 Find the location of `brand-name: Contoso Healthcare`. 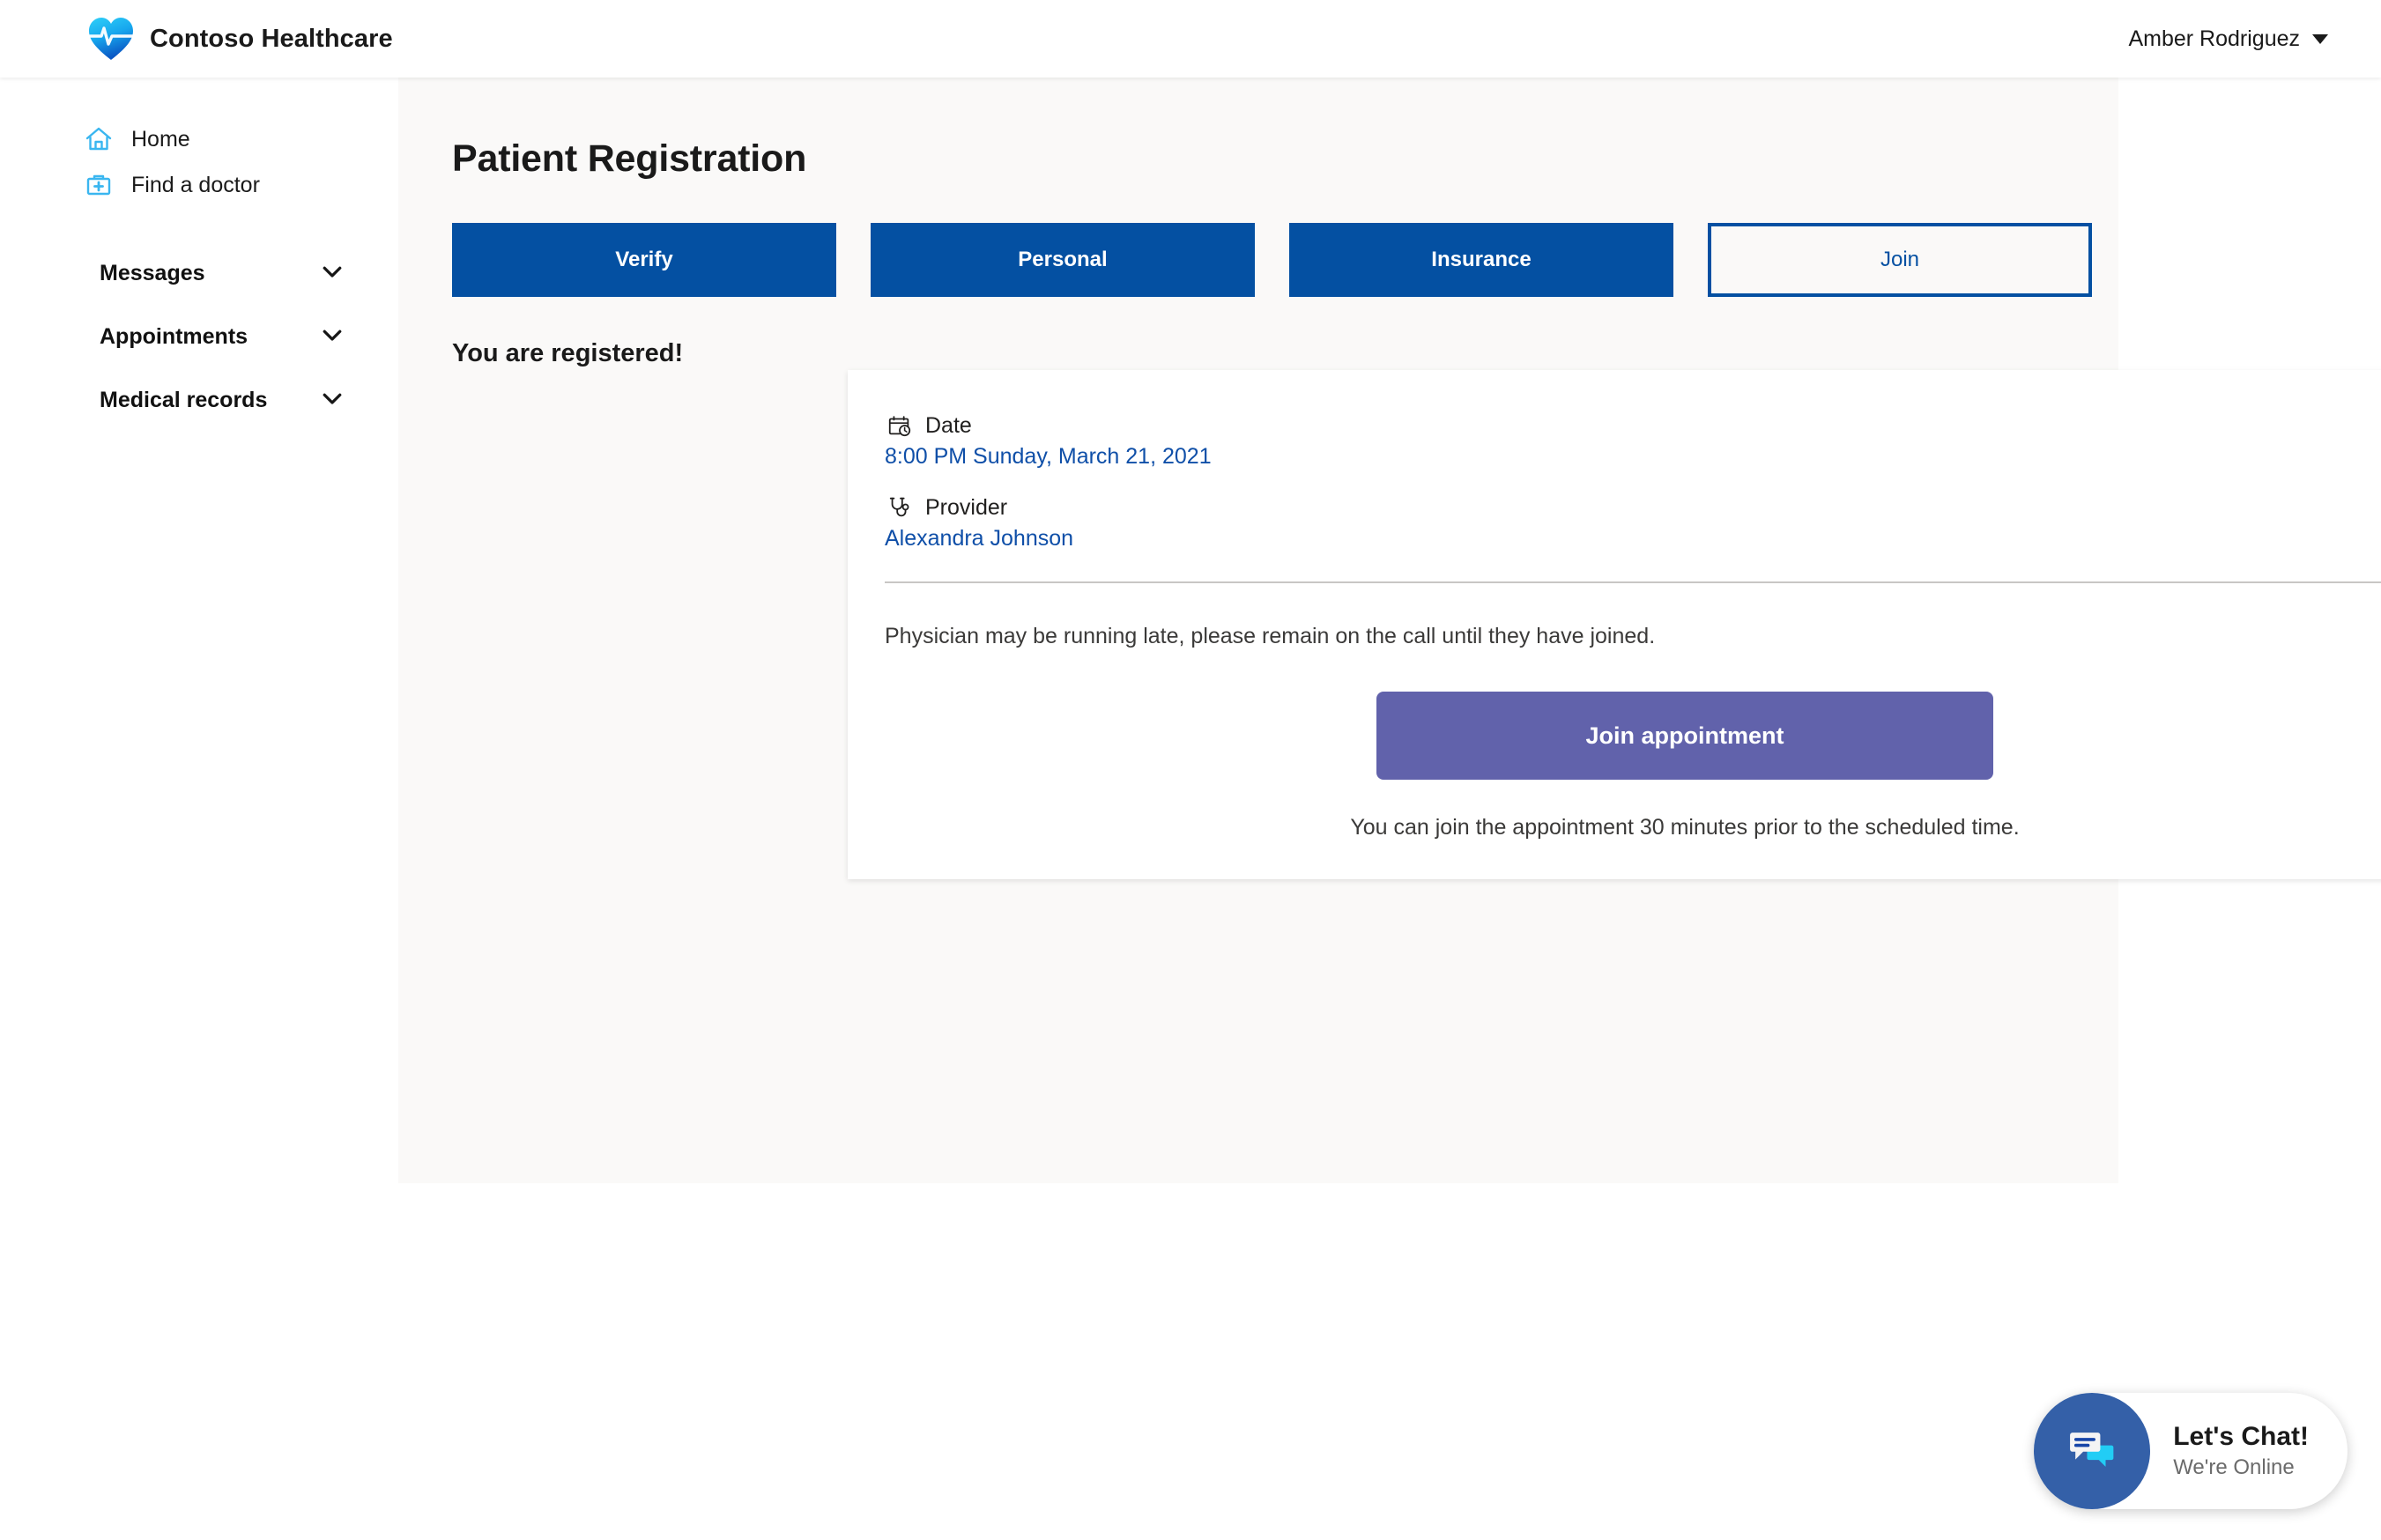

brand-name: Contoso Healthcare is located at coordinates (271, 39).